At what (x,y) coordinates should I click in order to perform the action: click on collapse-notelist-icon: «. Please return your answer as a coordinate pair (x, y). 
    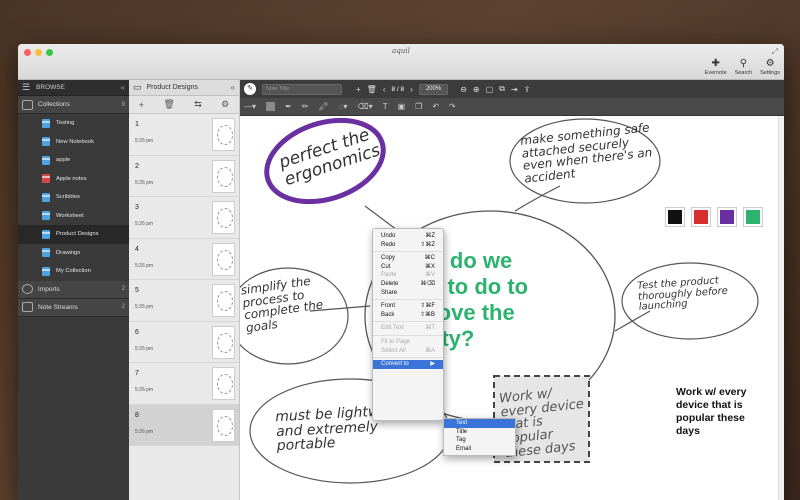
    Looking at the image, I should click on (233, 87).